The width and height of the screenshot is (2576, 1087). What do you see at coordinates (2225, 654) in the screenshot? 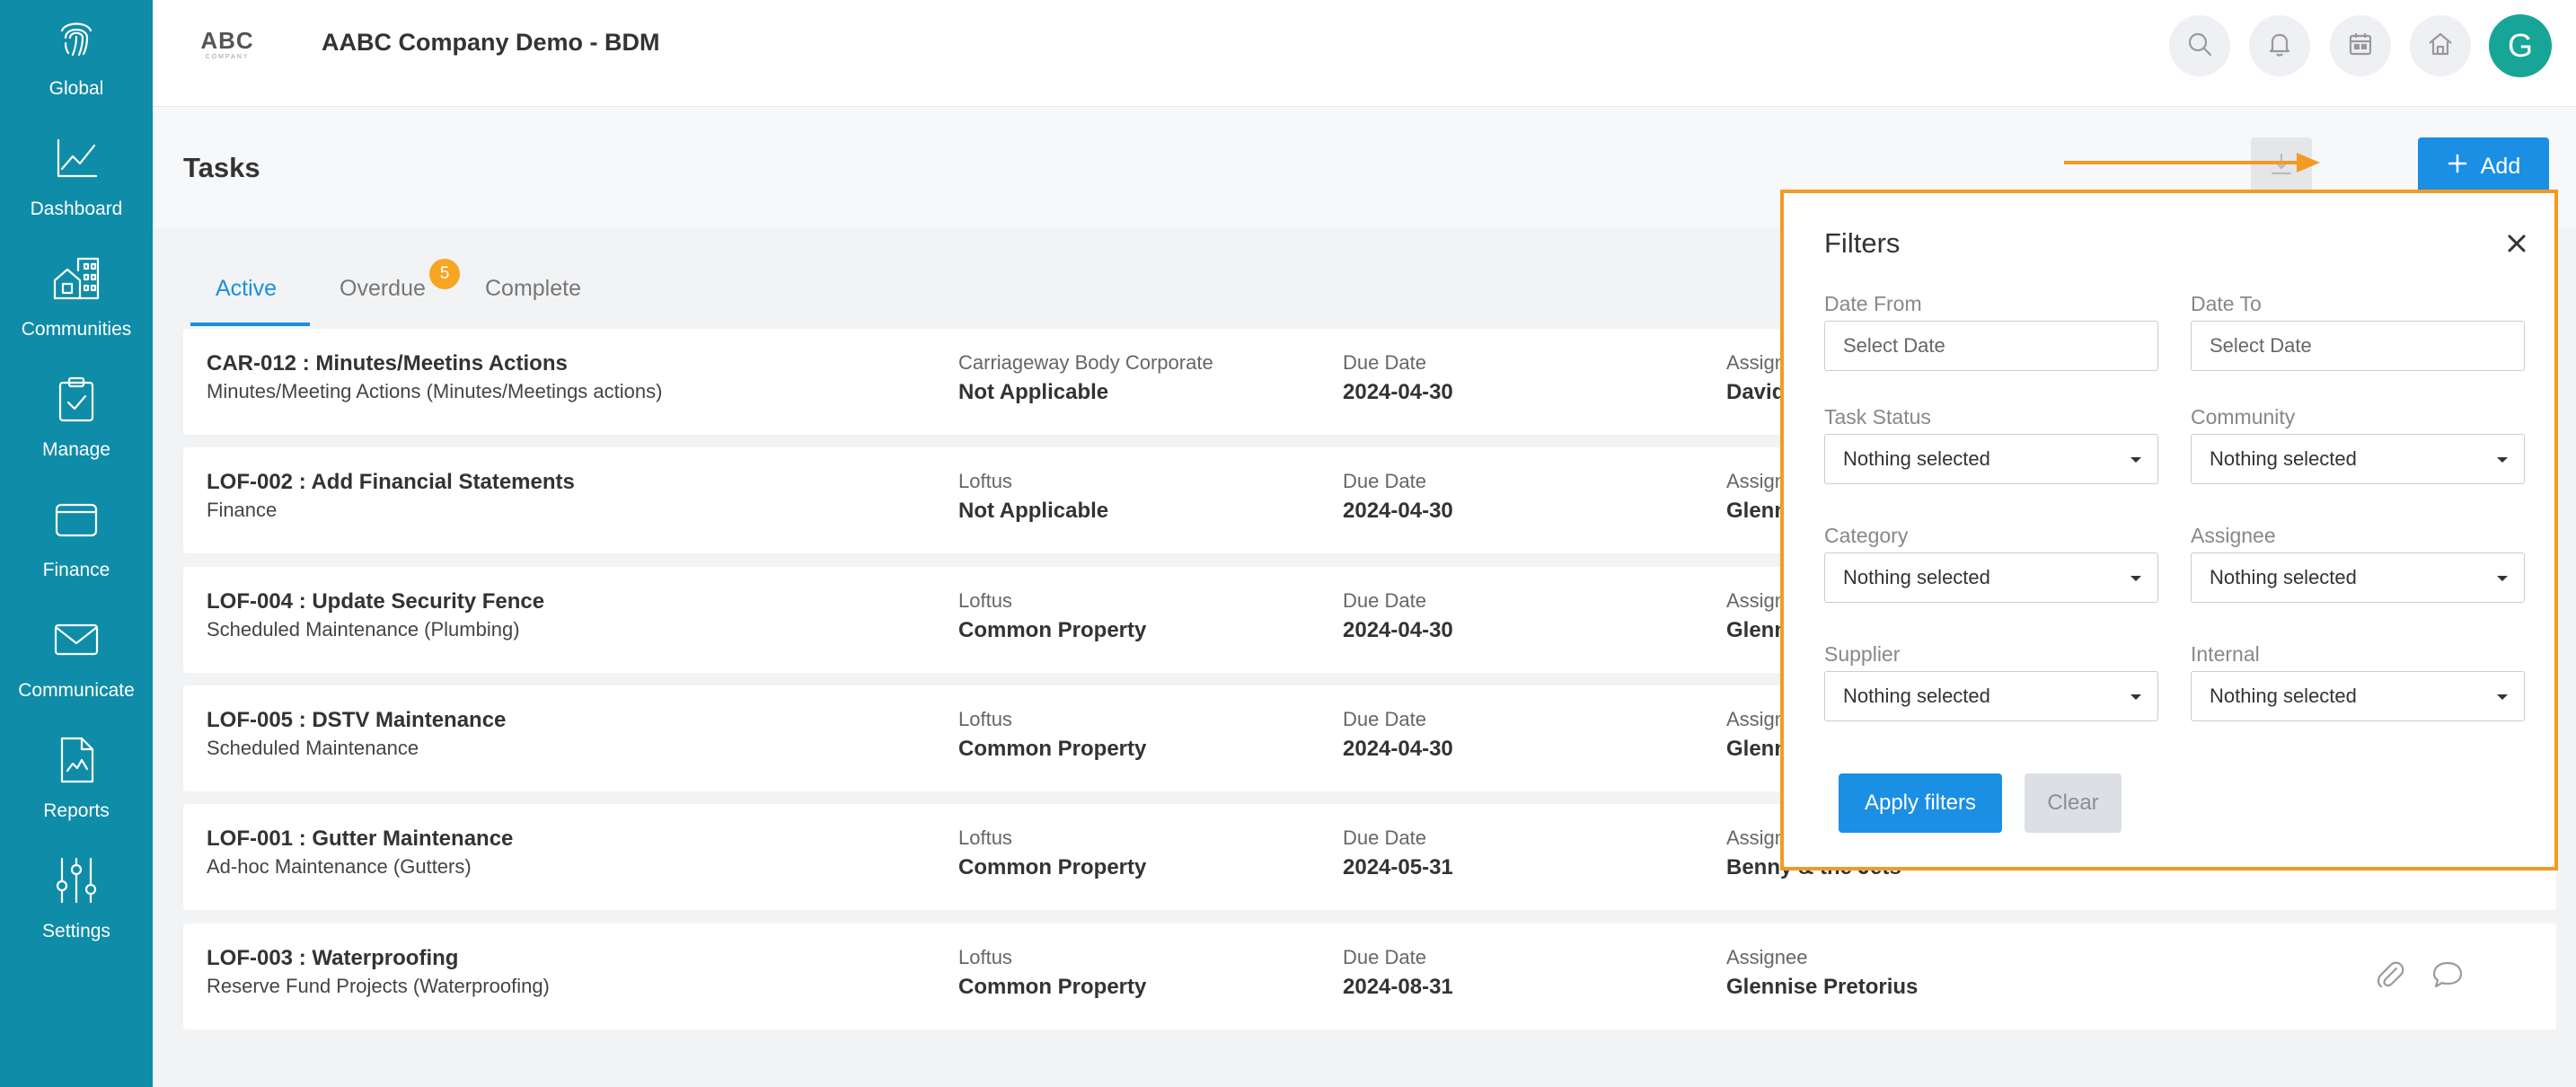
I see `internal-label: Internal` at bounding box center [2225, 654].